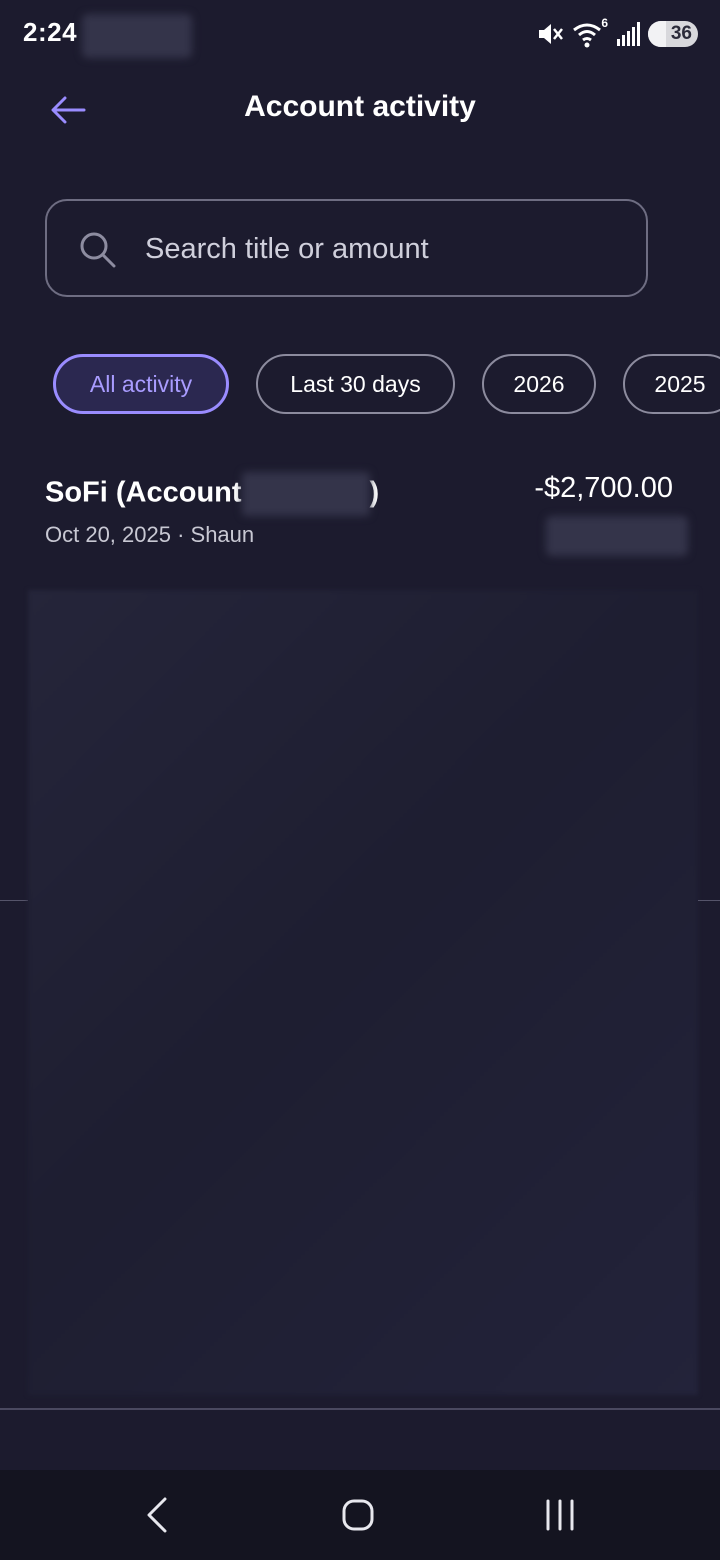 This screenshot has width=720, height=1560. I want to click on battery-icon: 36, so click(673, 34).